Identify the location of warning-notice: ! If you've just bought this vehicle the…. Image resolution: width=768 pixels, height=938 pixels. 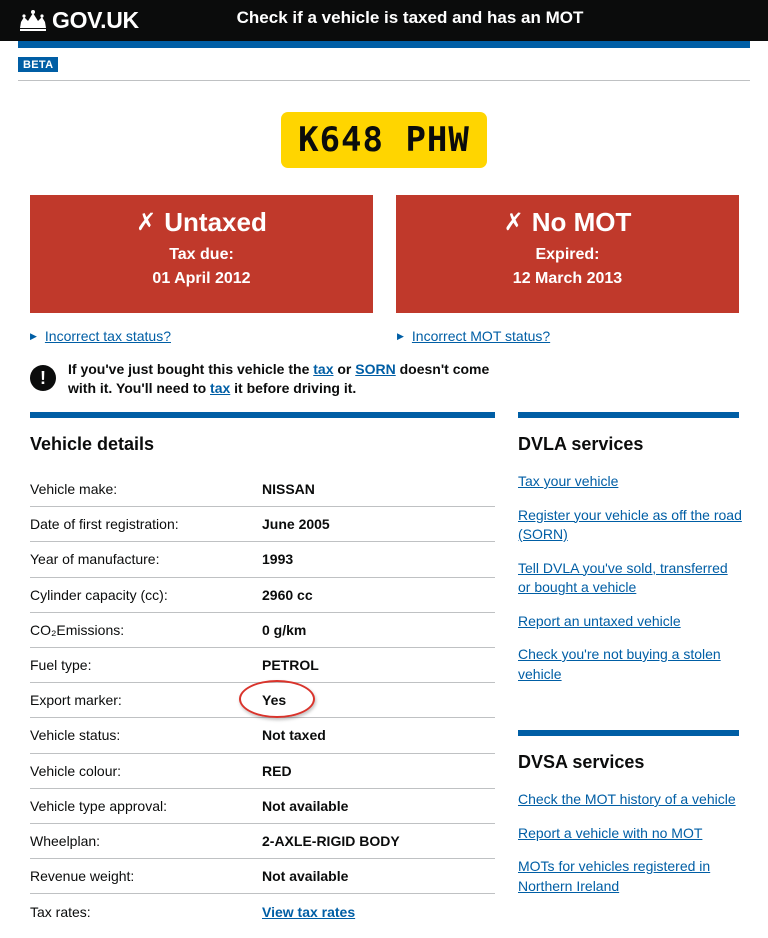
(265, 379).